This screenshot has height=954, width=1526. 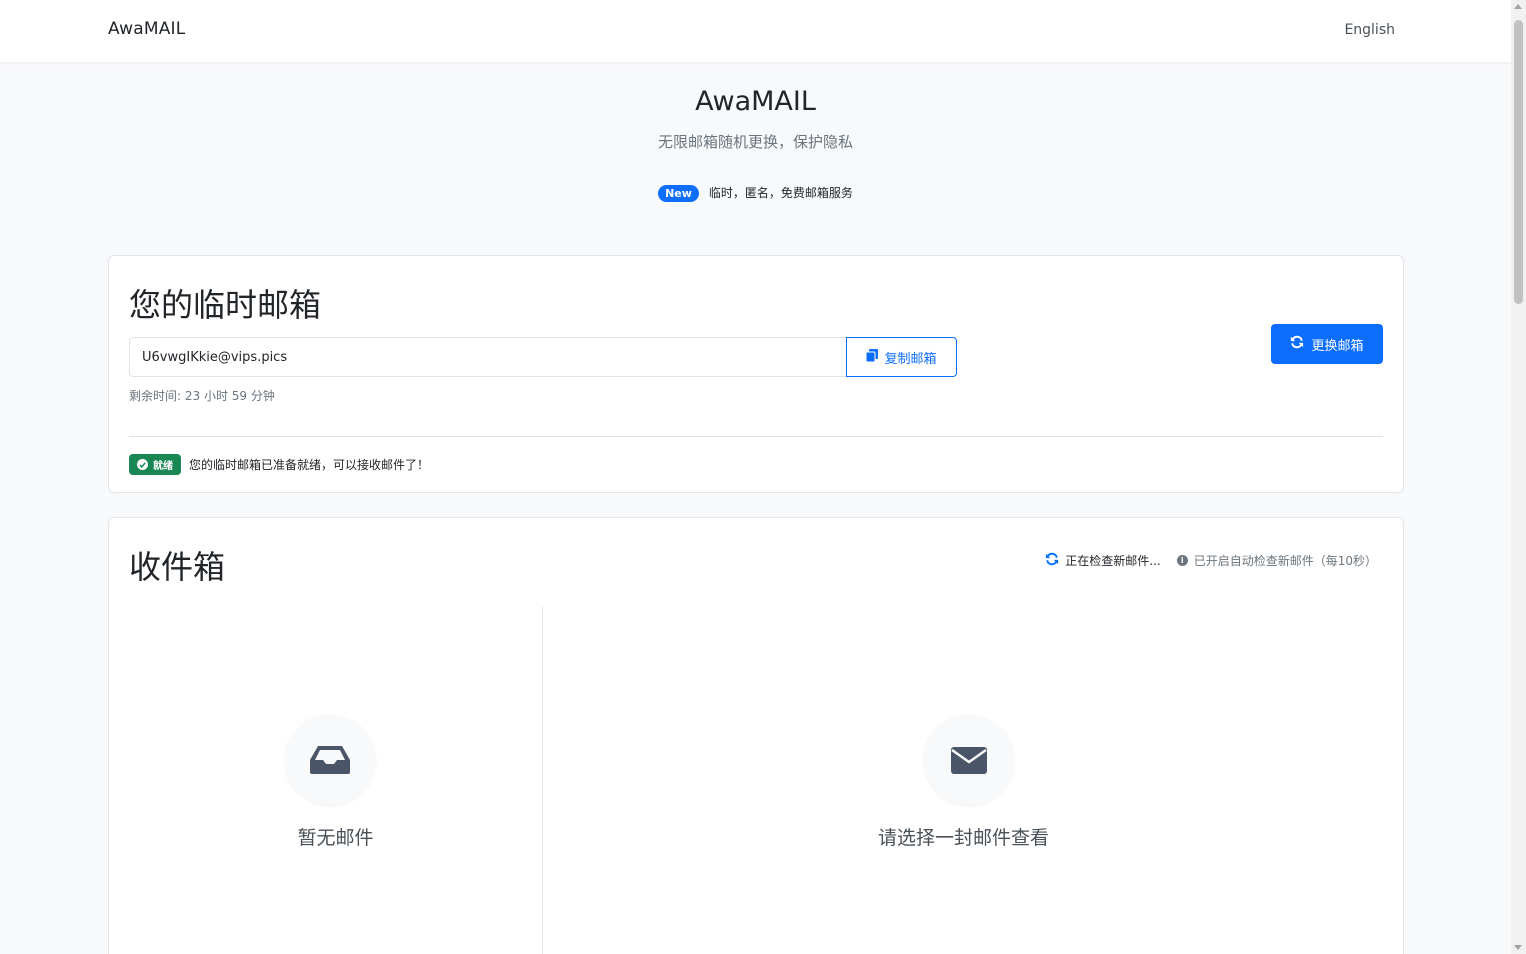 What do you see at coordinates (910, 359) in the screenshot?
I see `copy-email-label: 复制邮箱` at bounding box center [910, 359].